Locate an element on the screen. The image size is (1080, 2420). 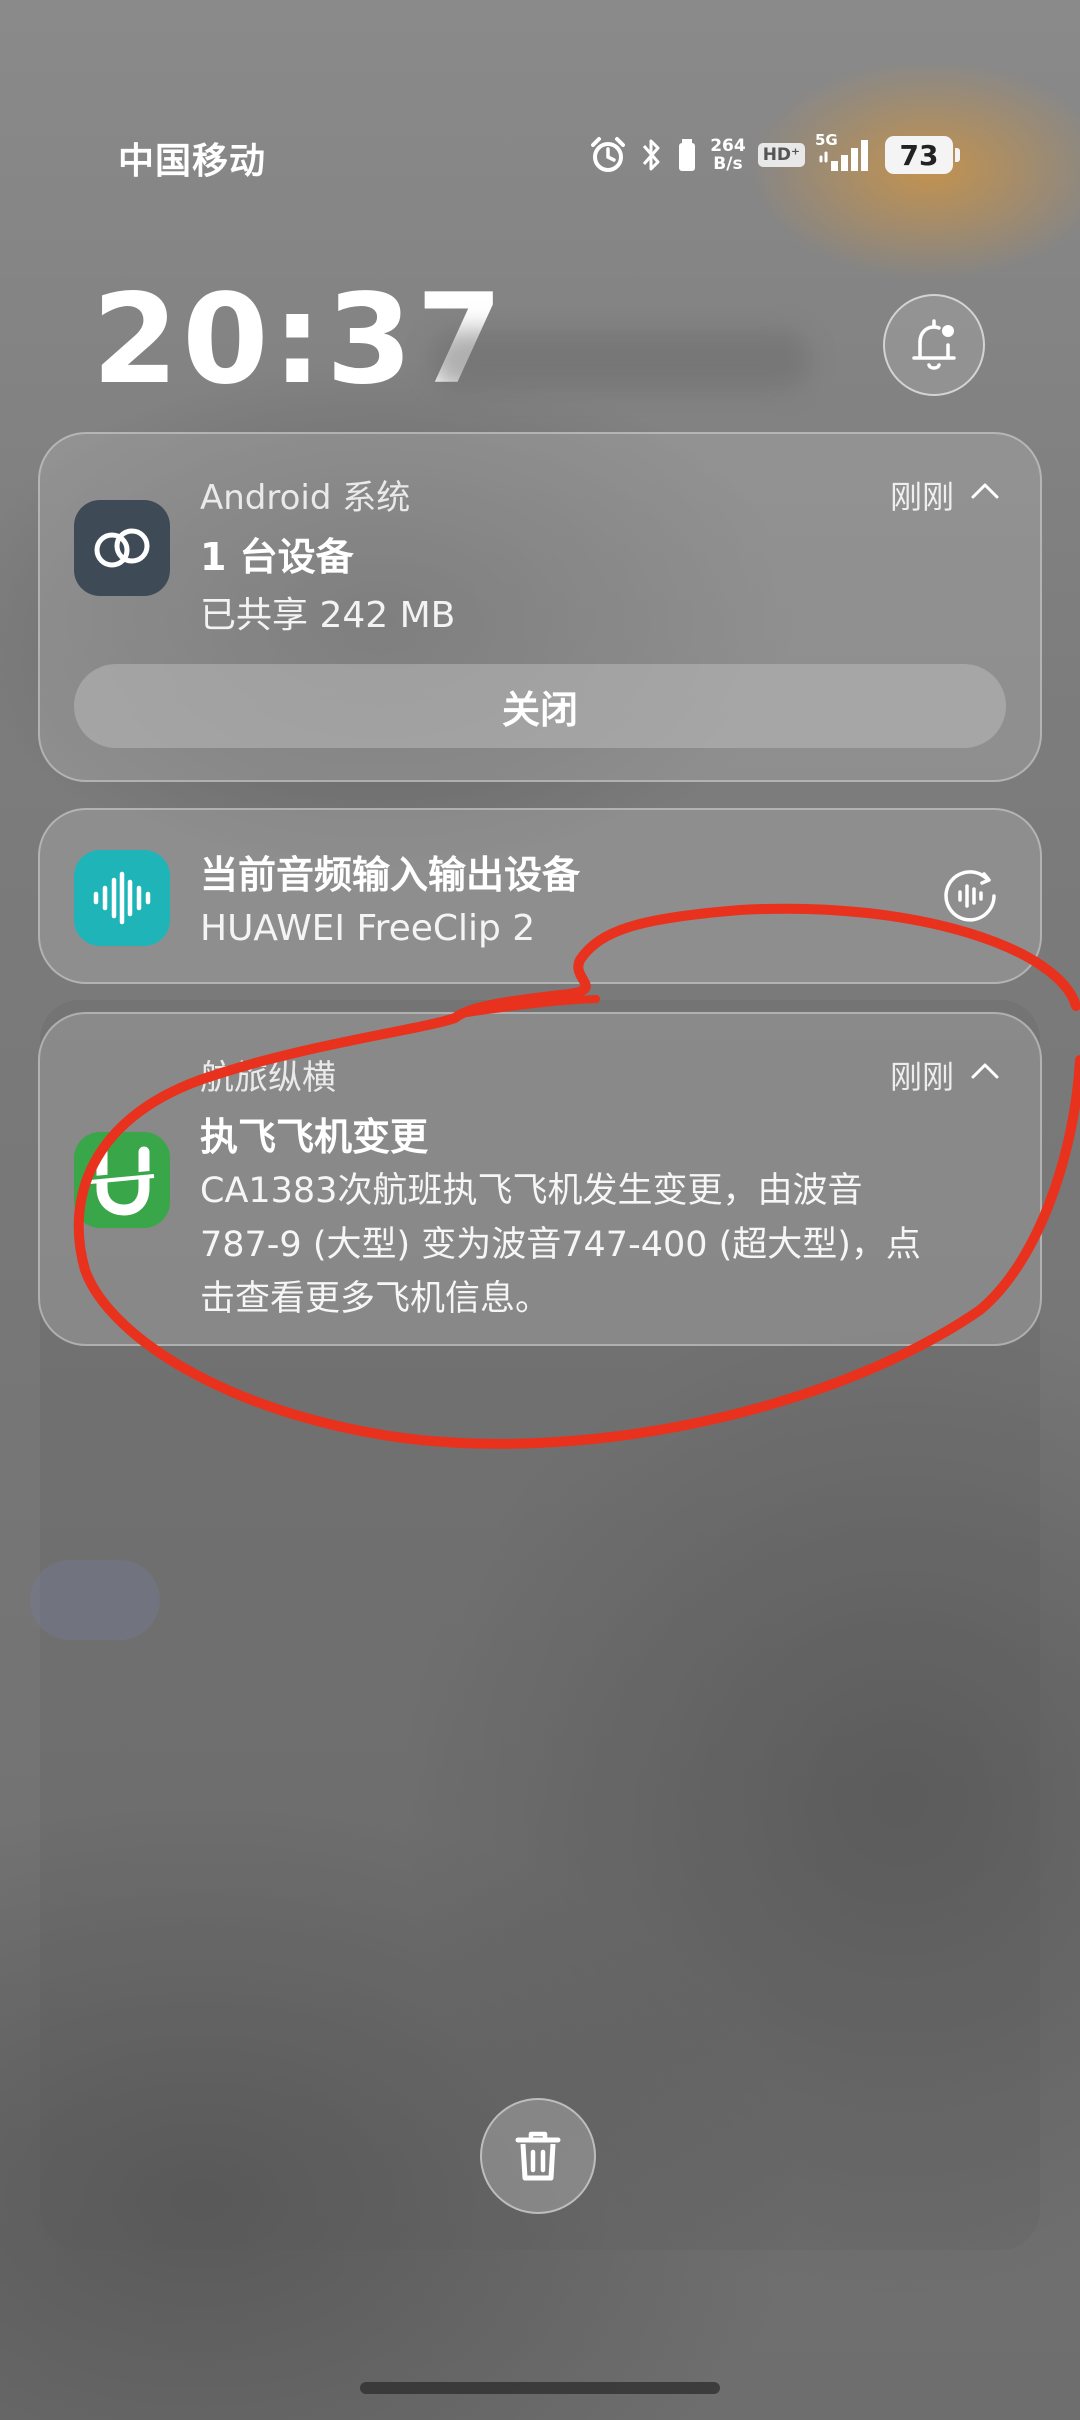
battery-level: 73 is located at coordinates (919, 155).